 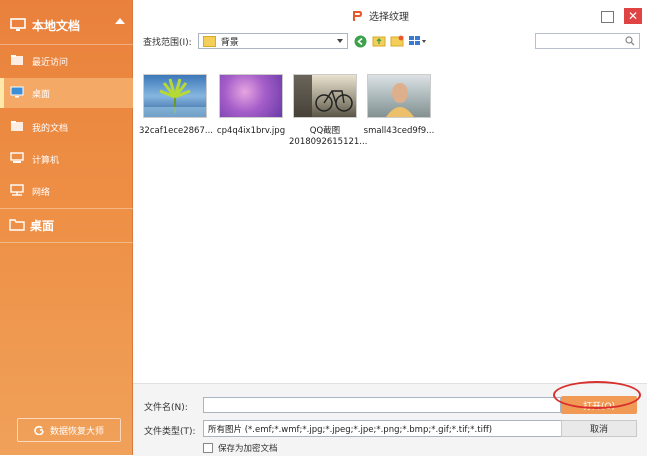 I want to click on view-menu-button, so click(x=418, y=41).